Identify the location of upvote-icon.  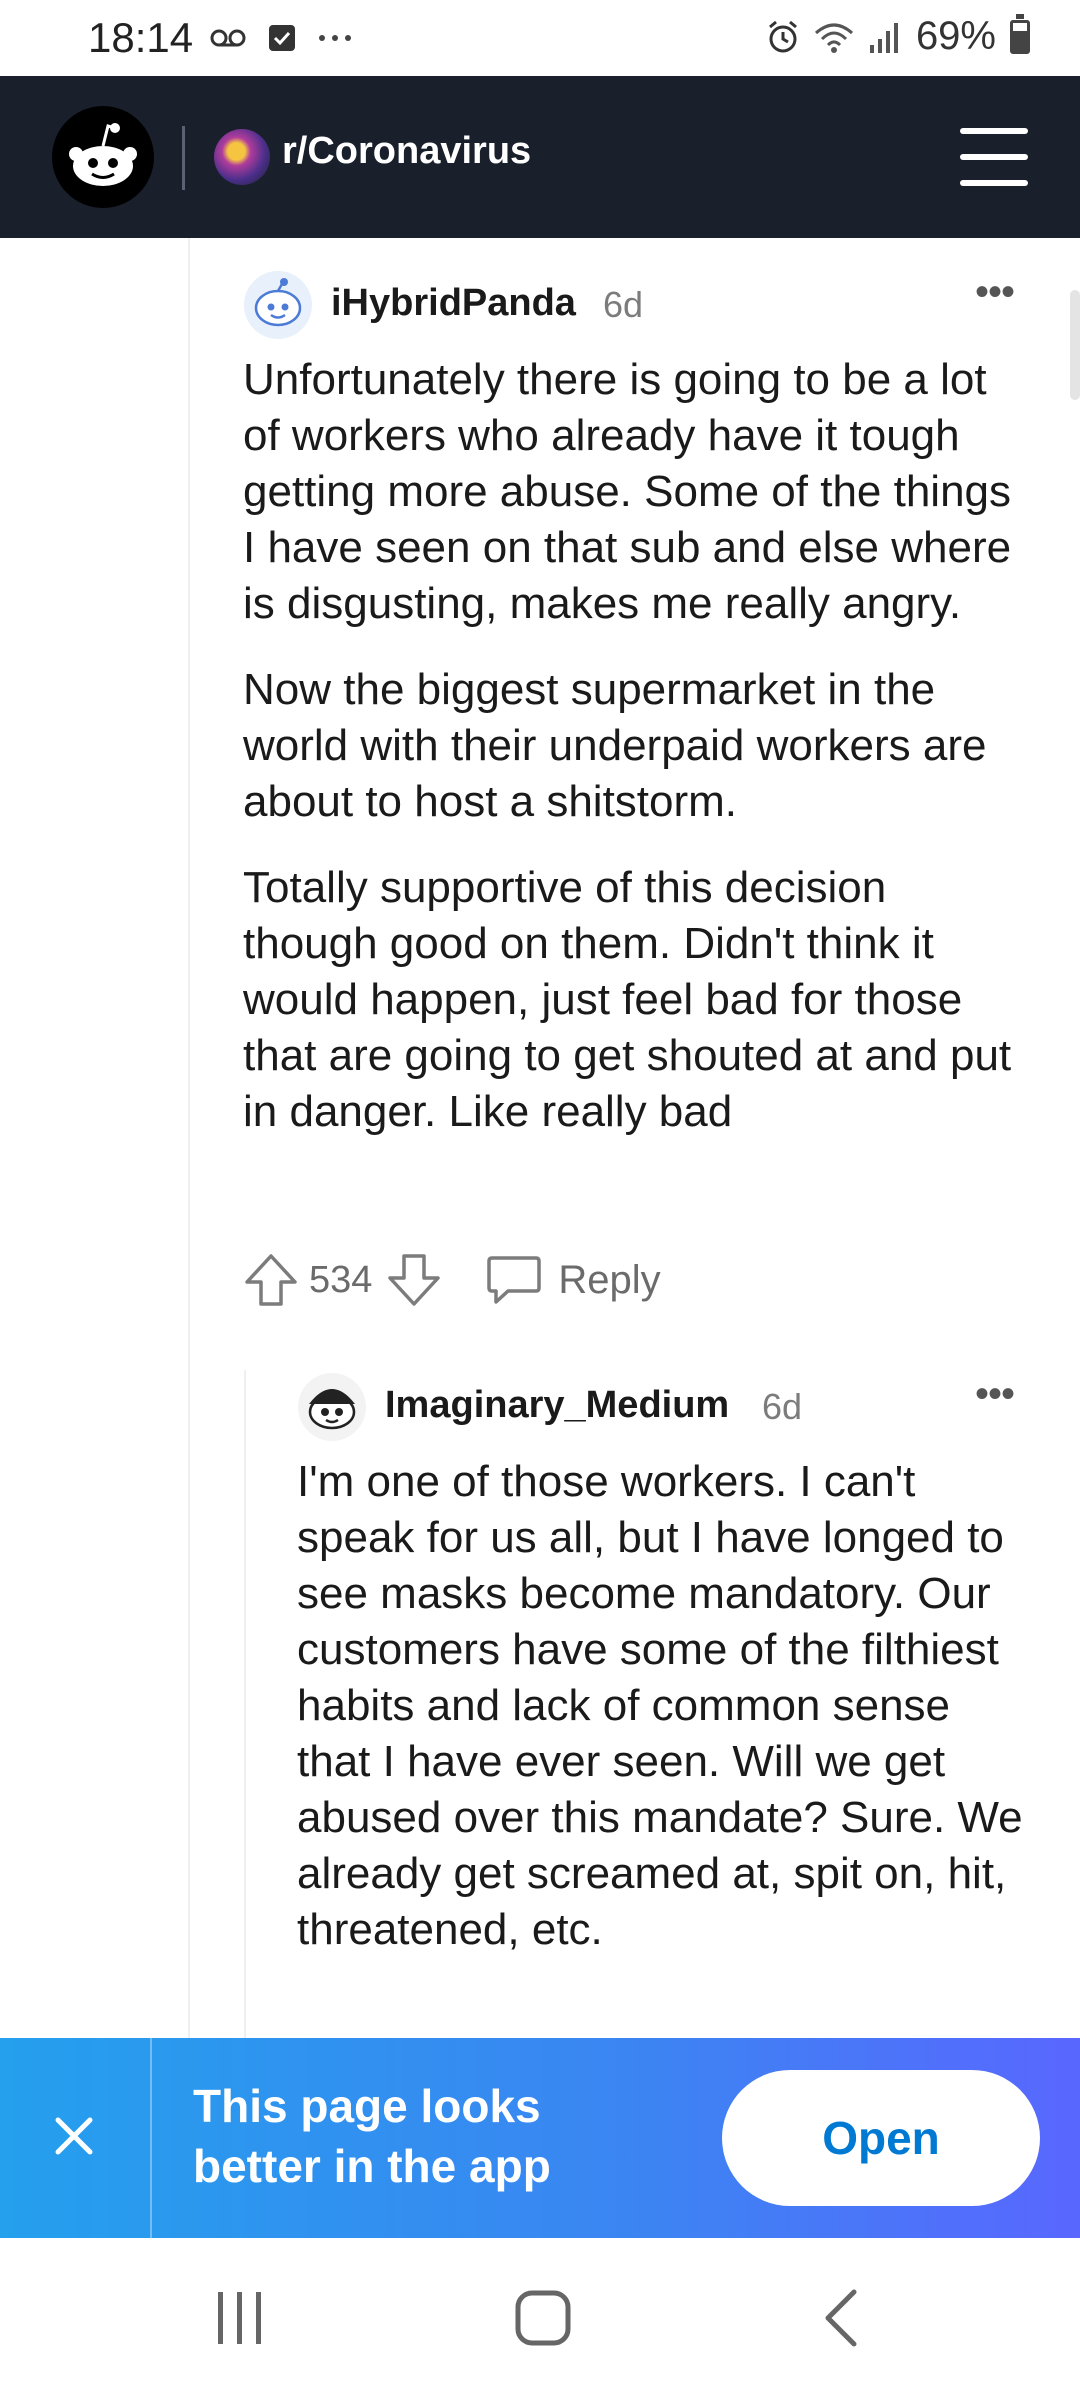
(271, 1280).